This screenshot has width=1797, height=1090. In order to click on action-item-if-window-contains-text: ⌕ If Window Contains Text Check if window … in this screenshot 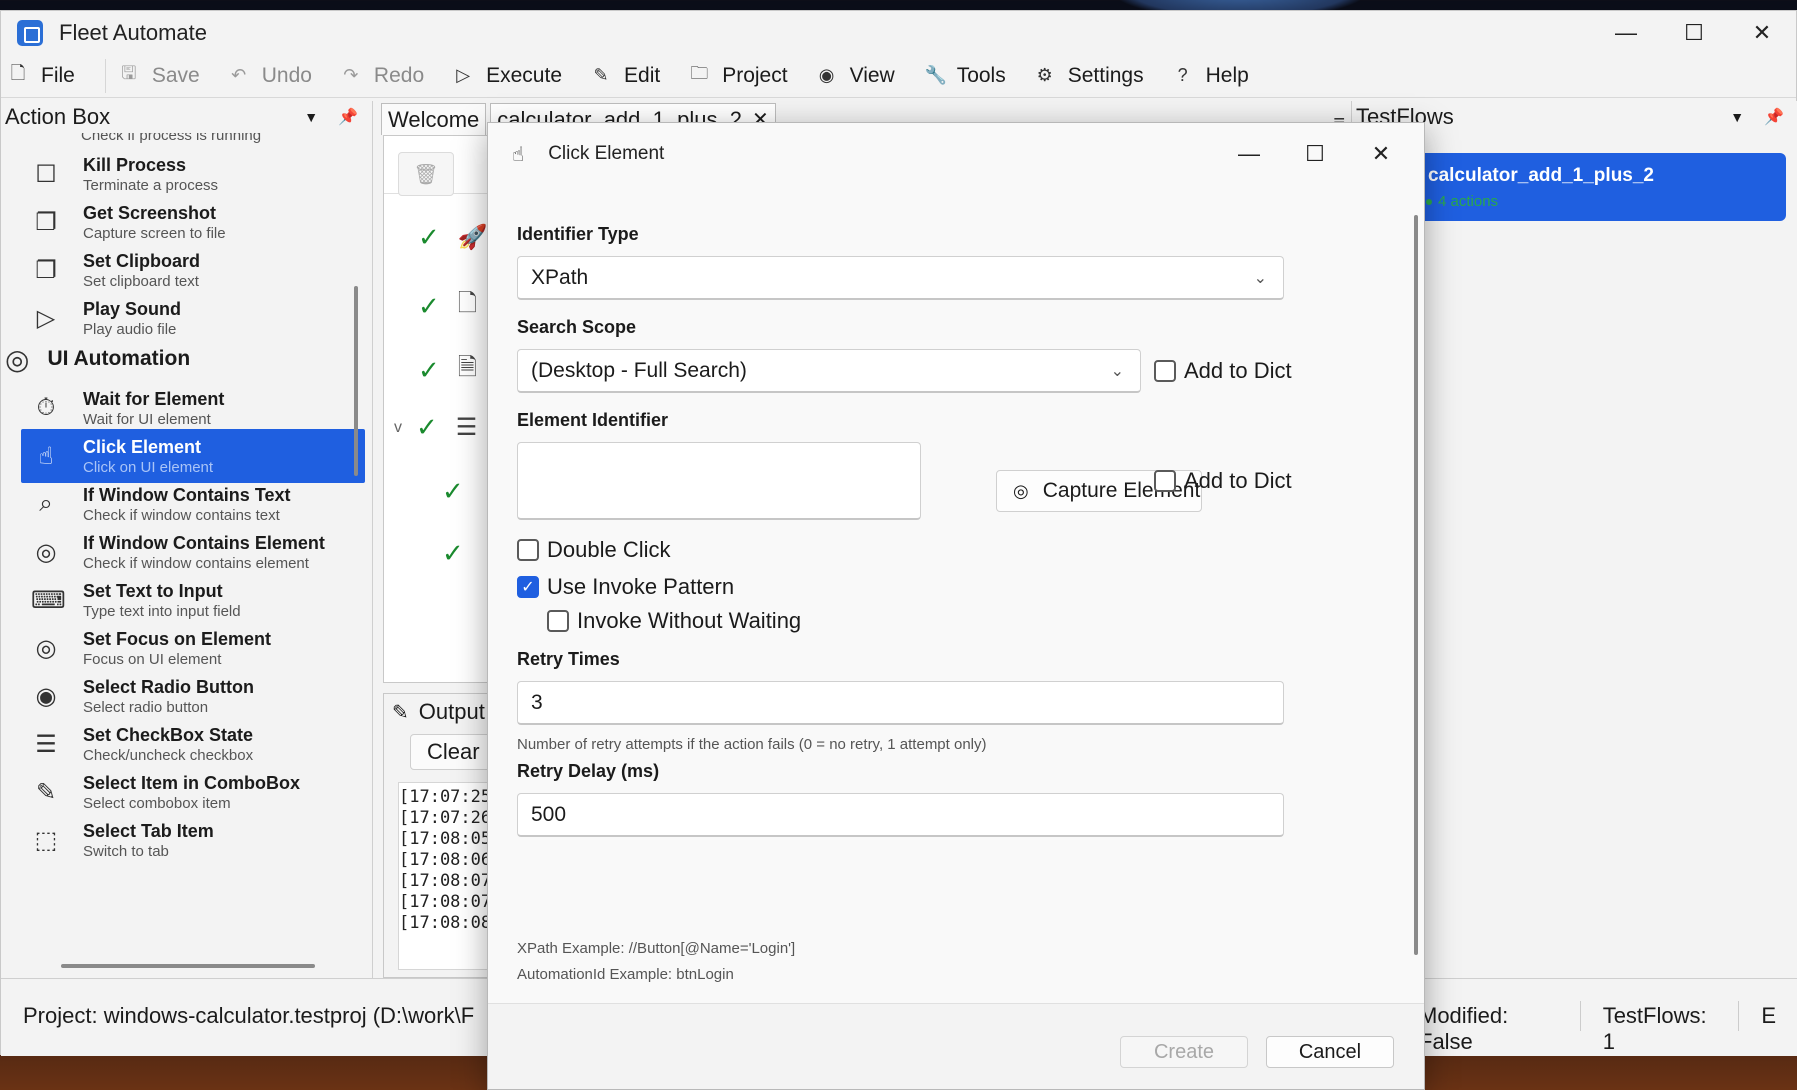, I will do `click(193, 504)`.